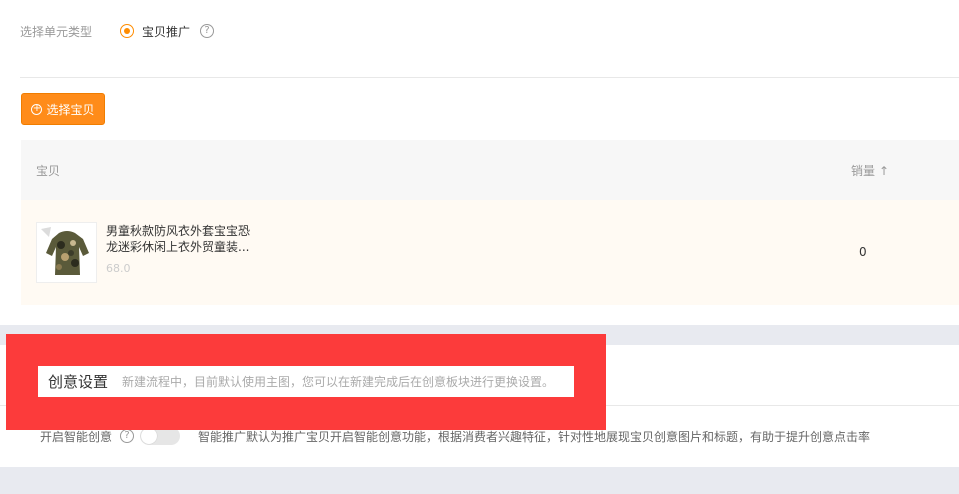  I want to click on column-header-sales: 销量 ↑, so click(870, 170).